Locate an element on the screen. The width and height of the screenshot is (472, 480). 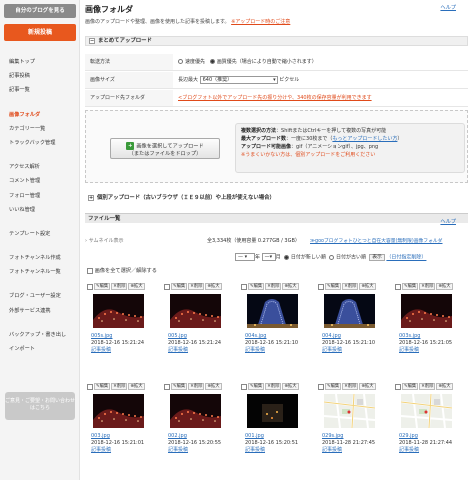
view-my-blog-button: 自分のブログを見る is located at coordinates (40, 11).